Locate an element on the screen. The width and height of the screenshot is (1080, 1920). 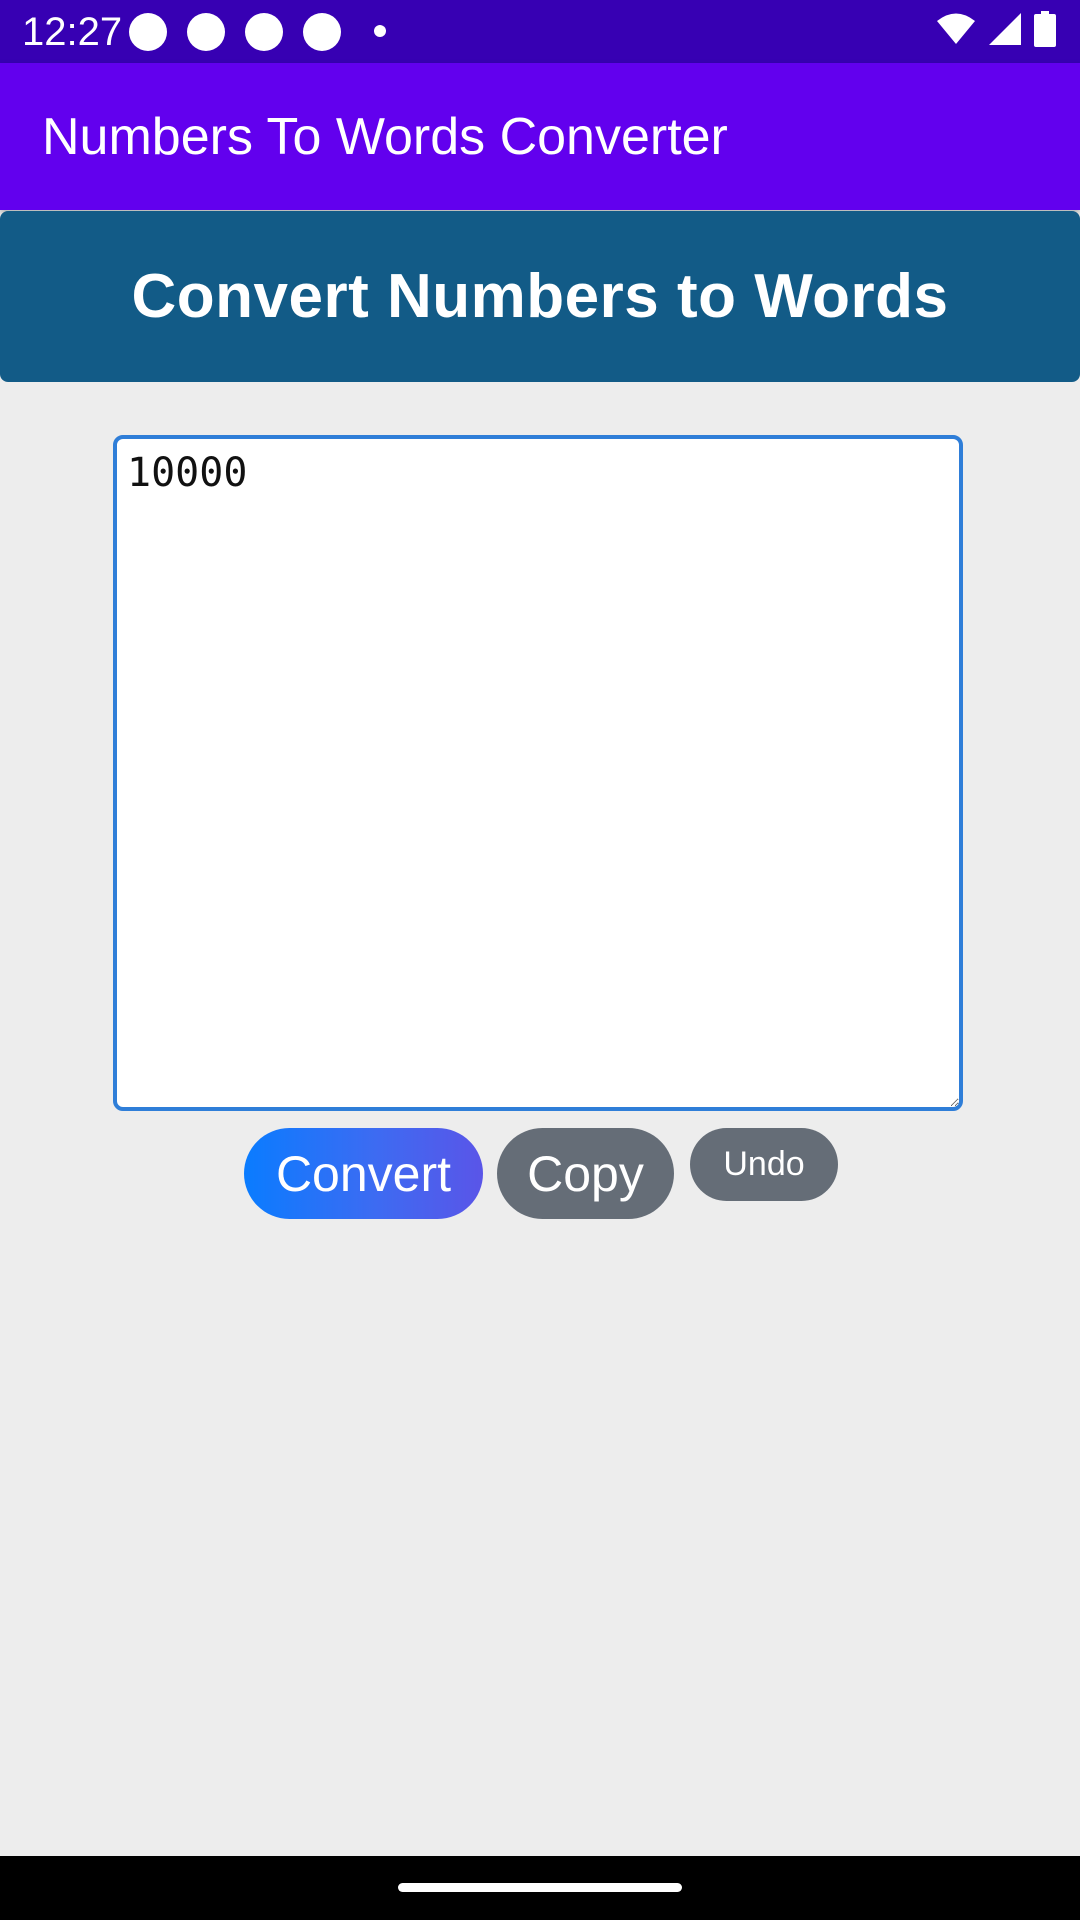
header-banner: Convert Numbers to Words is located at coordinates (540, 296).